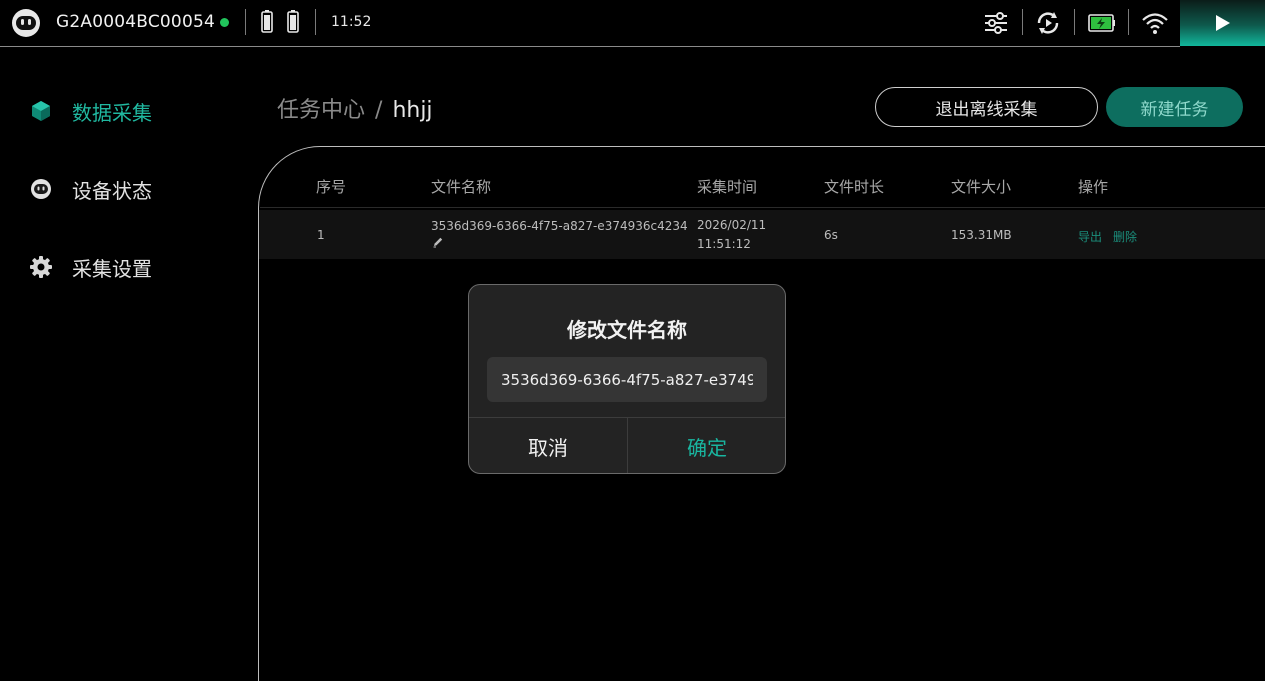  I want to click on row-file-size: 153.31MB, so click(981, 235).